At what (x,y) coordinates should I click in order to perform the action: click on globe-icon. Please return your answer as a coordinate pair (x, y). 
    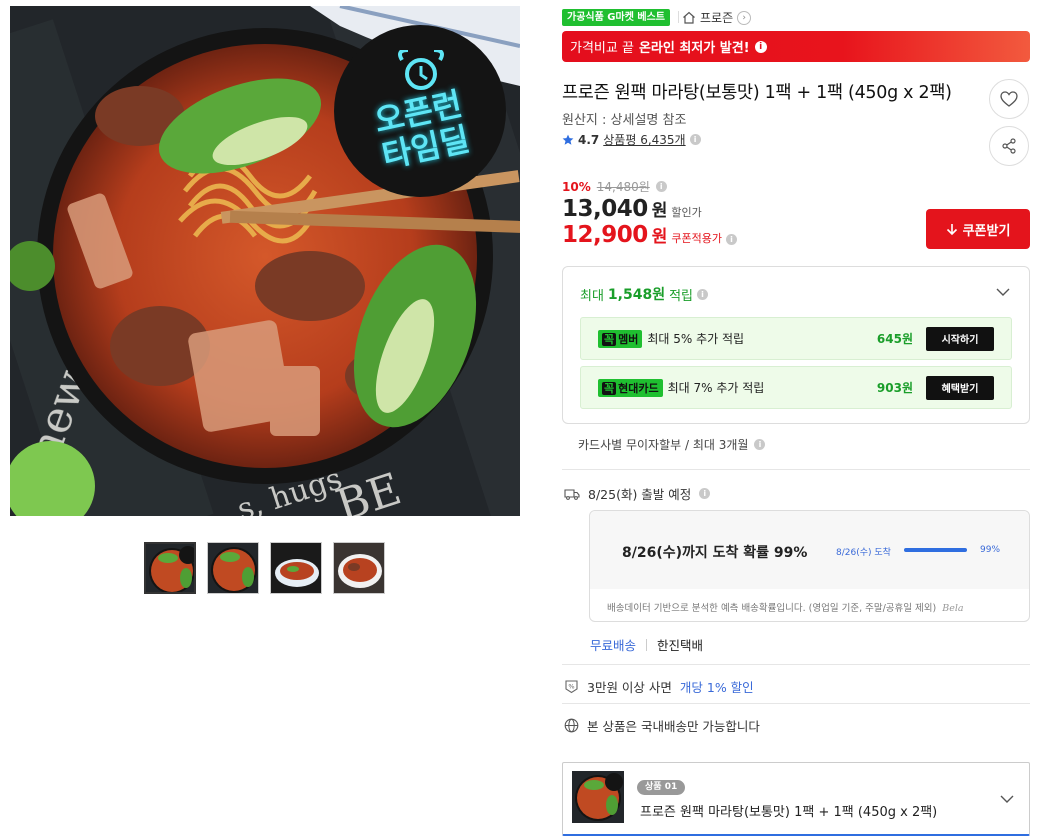
    Looking at the image, I should click on (571, 725).